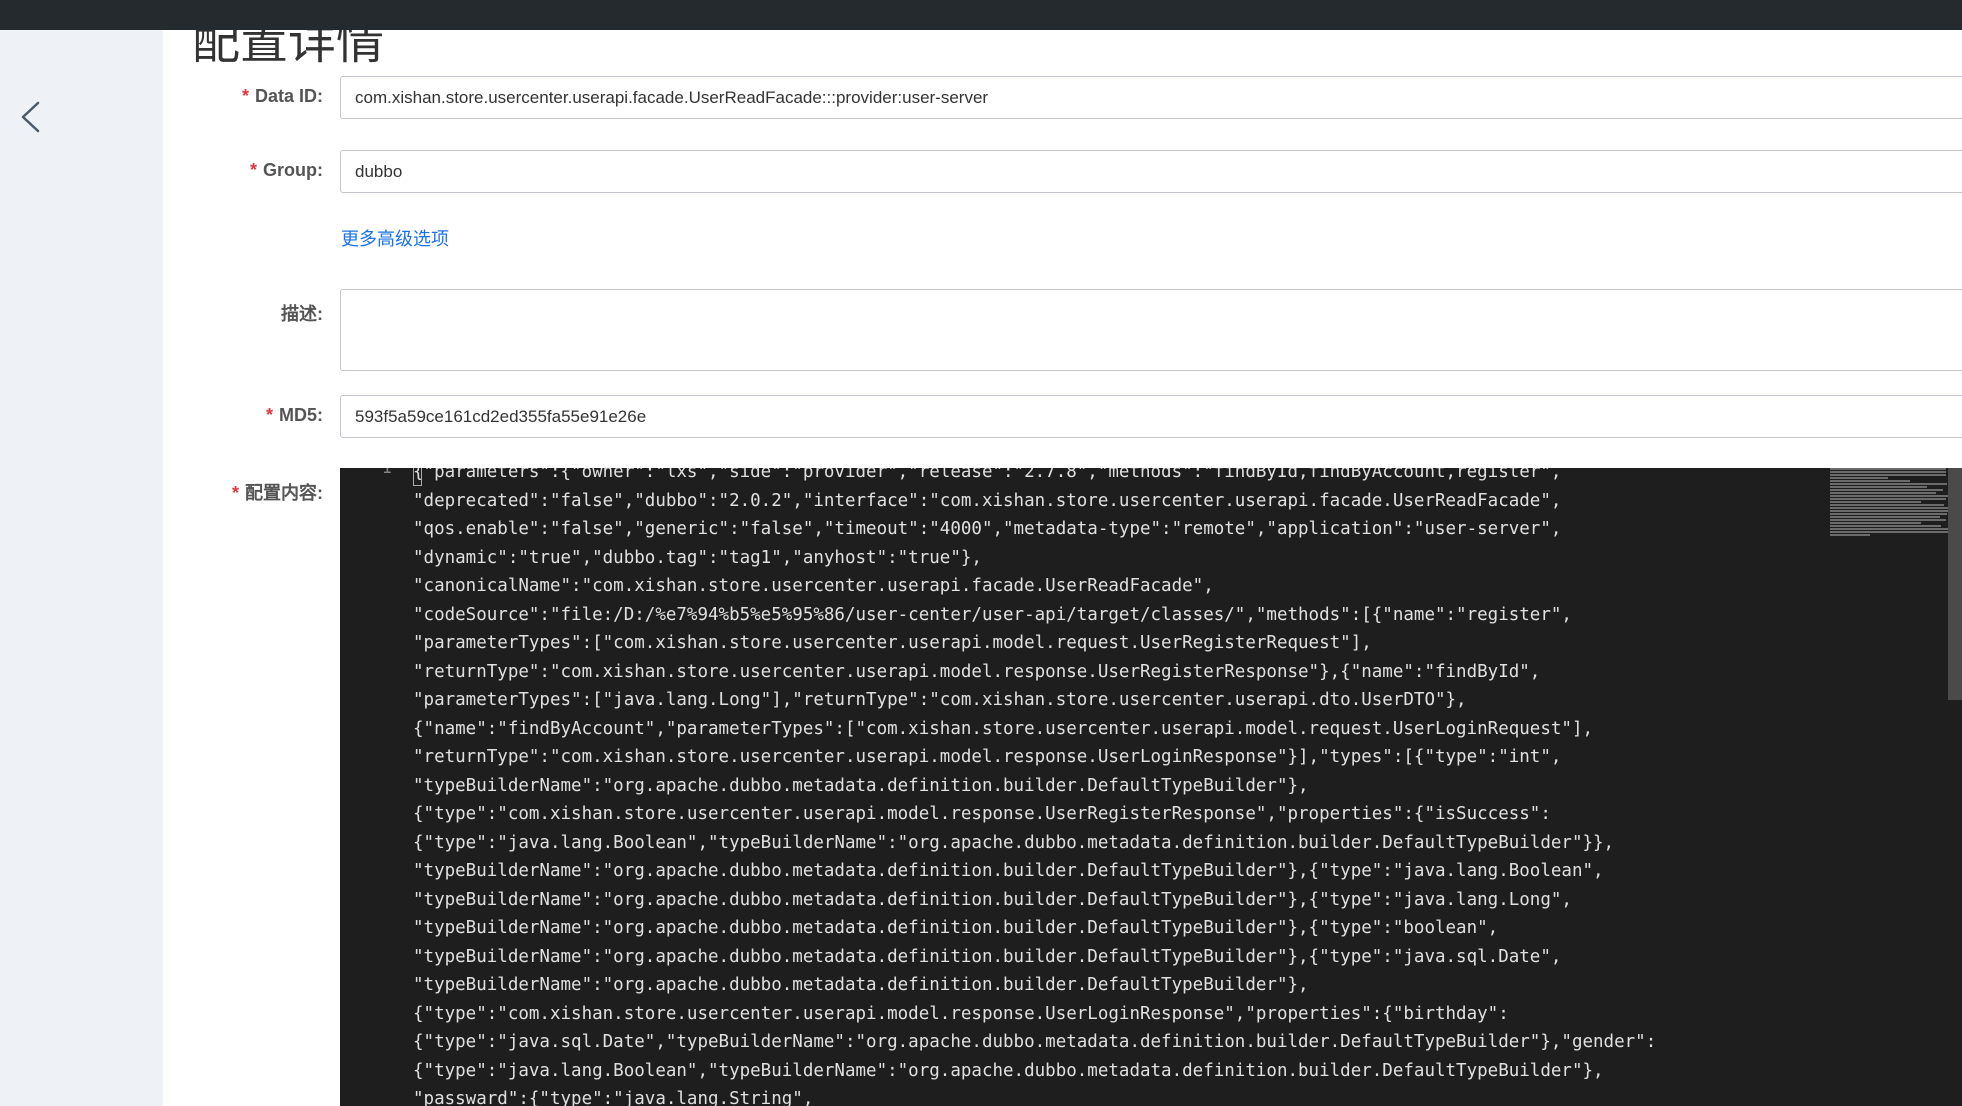 This screenshot has height=1106, width=1962. Describe the element at coordinates (282, 96) in the screenshot. I see `data-id-label: * Data ID:` at that location.